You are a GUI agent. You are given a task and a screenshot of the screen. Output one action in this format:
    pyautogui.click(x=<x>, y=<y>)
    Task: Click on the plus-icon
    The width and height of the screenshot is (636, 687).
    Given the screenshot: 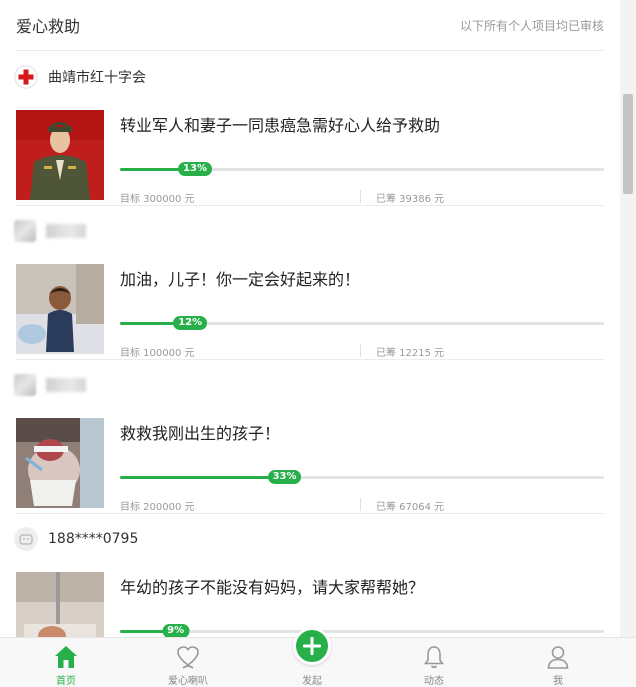 What is the action you would take?
    pyautogui.click(x=312, y=646)
    